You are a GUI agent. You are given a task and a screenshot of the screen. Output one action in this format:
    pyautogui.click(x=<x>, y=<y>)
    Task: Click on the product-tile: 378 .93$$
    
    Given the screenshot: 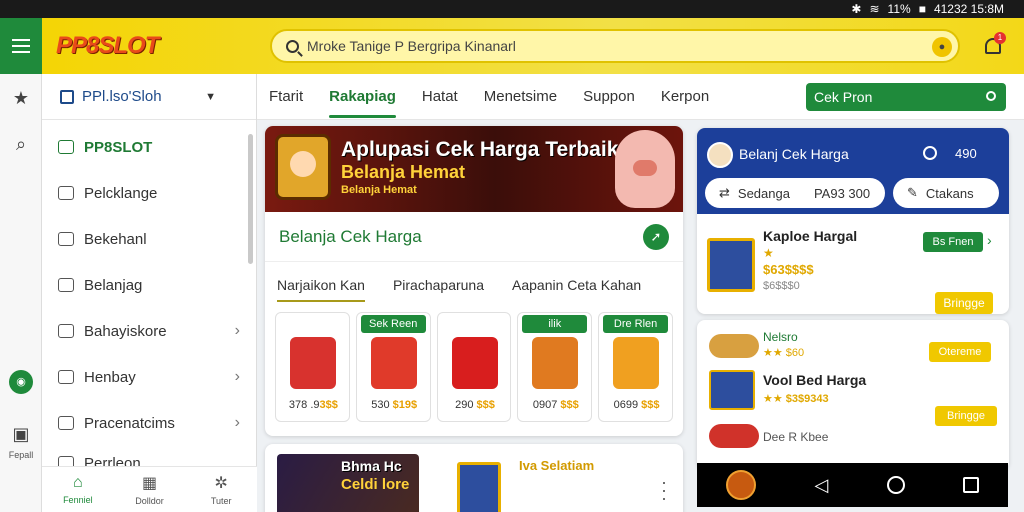 What is the action you would take?
    pyautogui.click(x=312, y=367)
    